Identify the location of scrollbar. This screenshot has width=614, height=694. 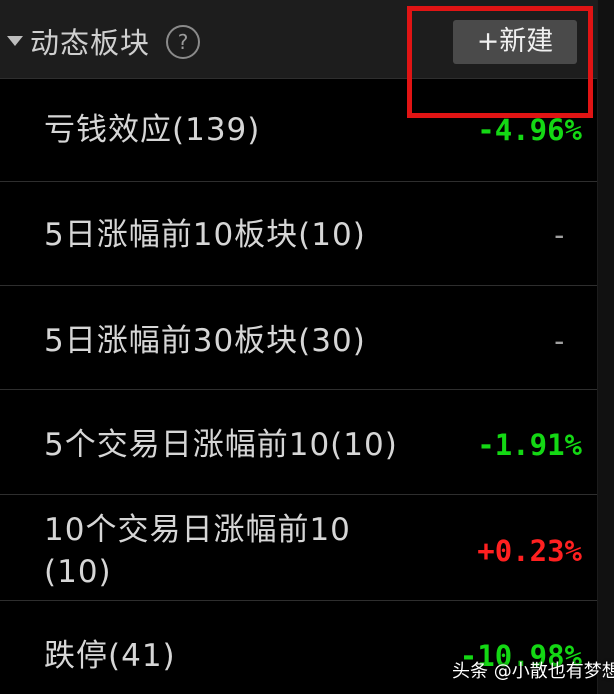
(605, 347).